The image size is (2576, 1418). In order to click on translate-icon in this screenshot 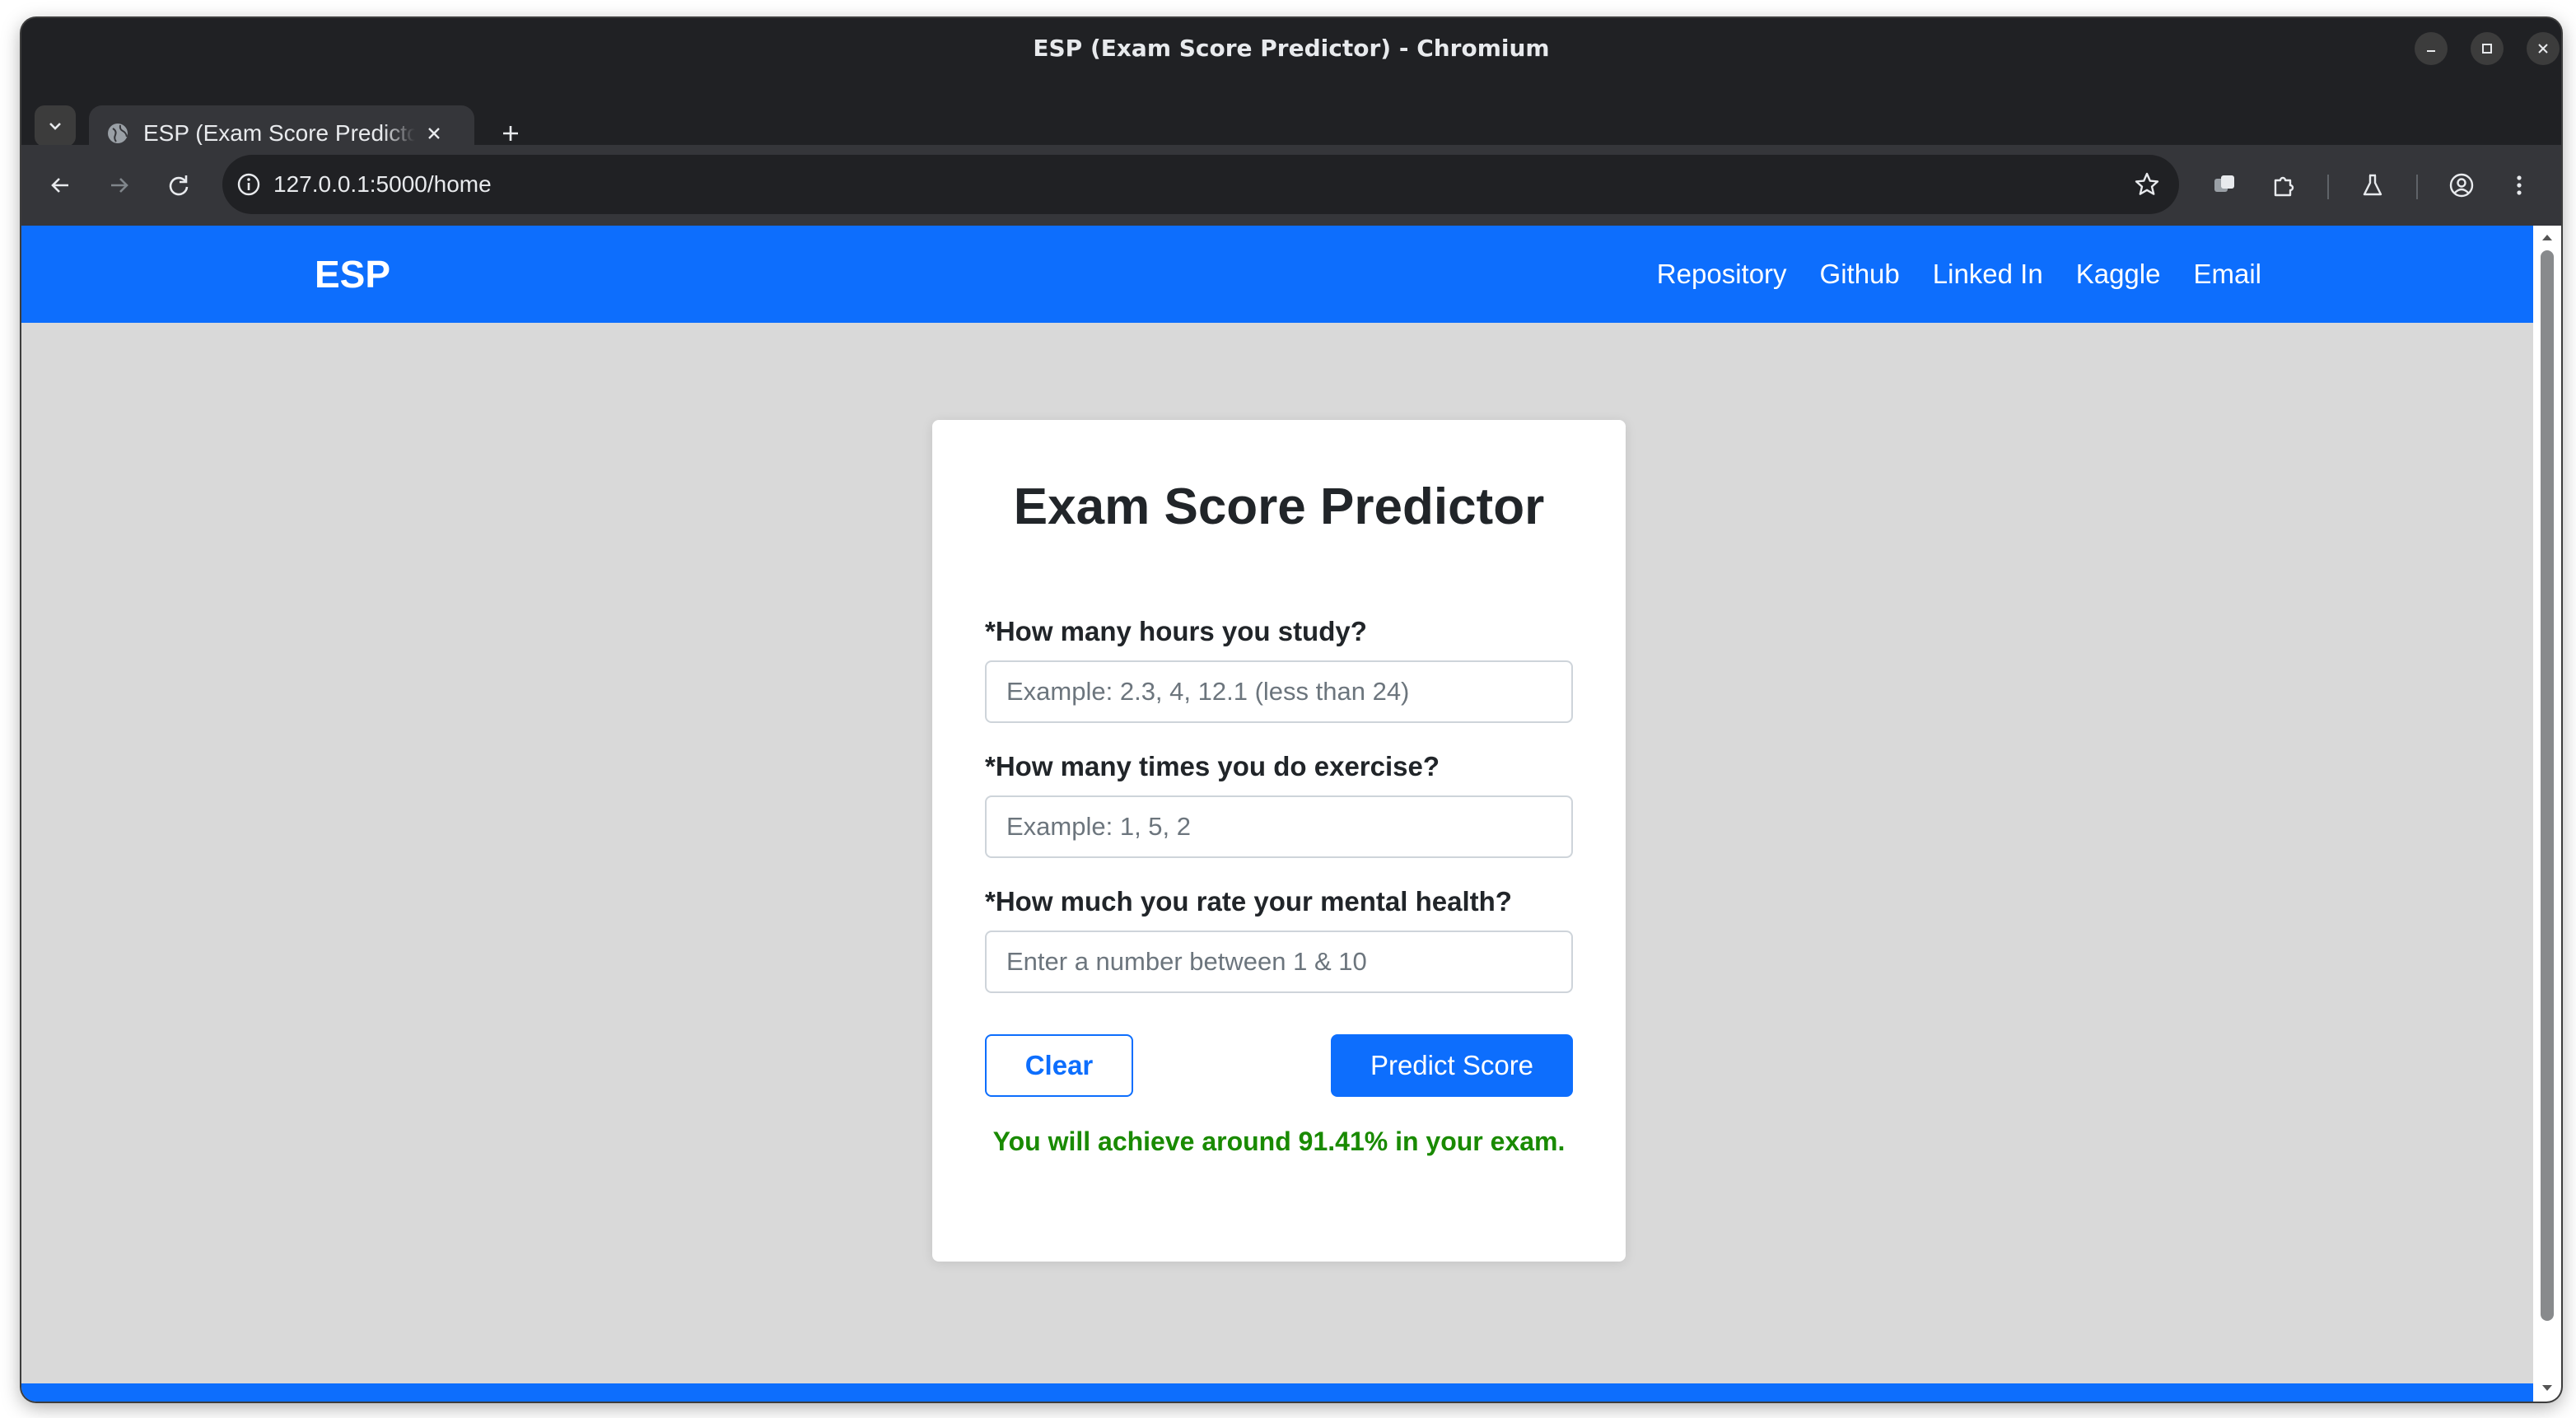, I will do `click(2224, 183)`.